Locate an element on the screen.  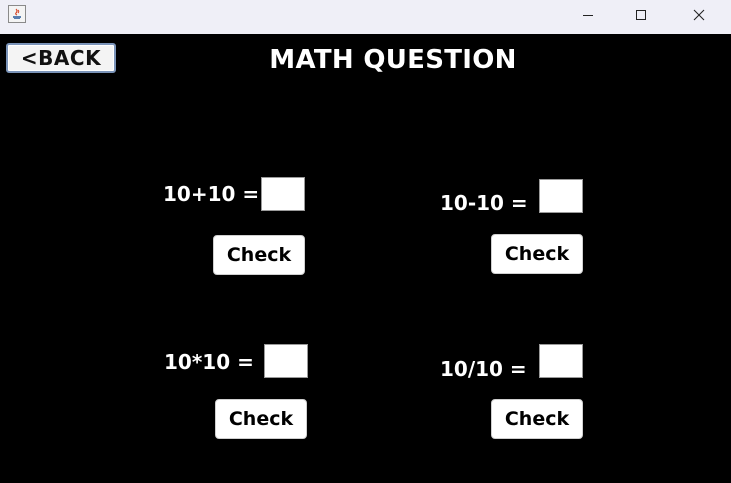
question-2-label: 10-10 = is located at coordinates (484, 203).